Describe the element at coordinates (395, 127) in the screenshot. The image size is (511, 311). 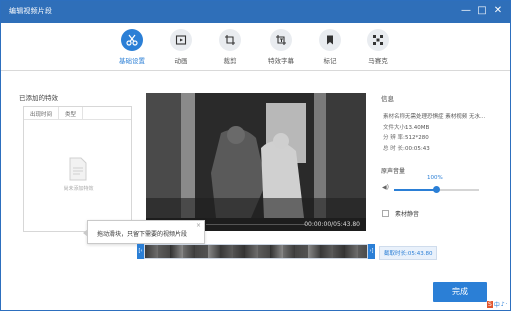
I see `info-key: 文件大小:` at that location.